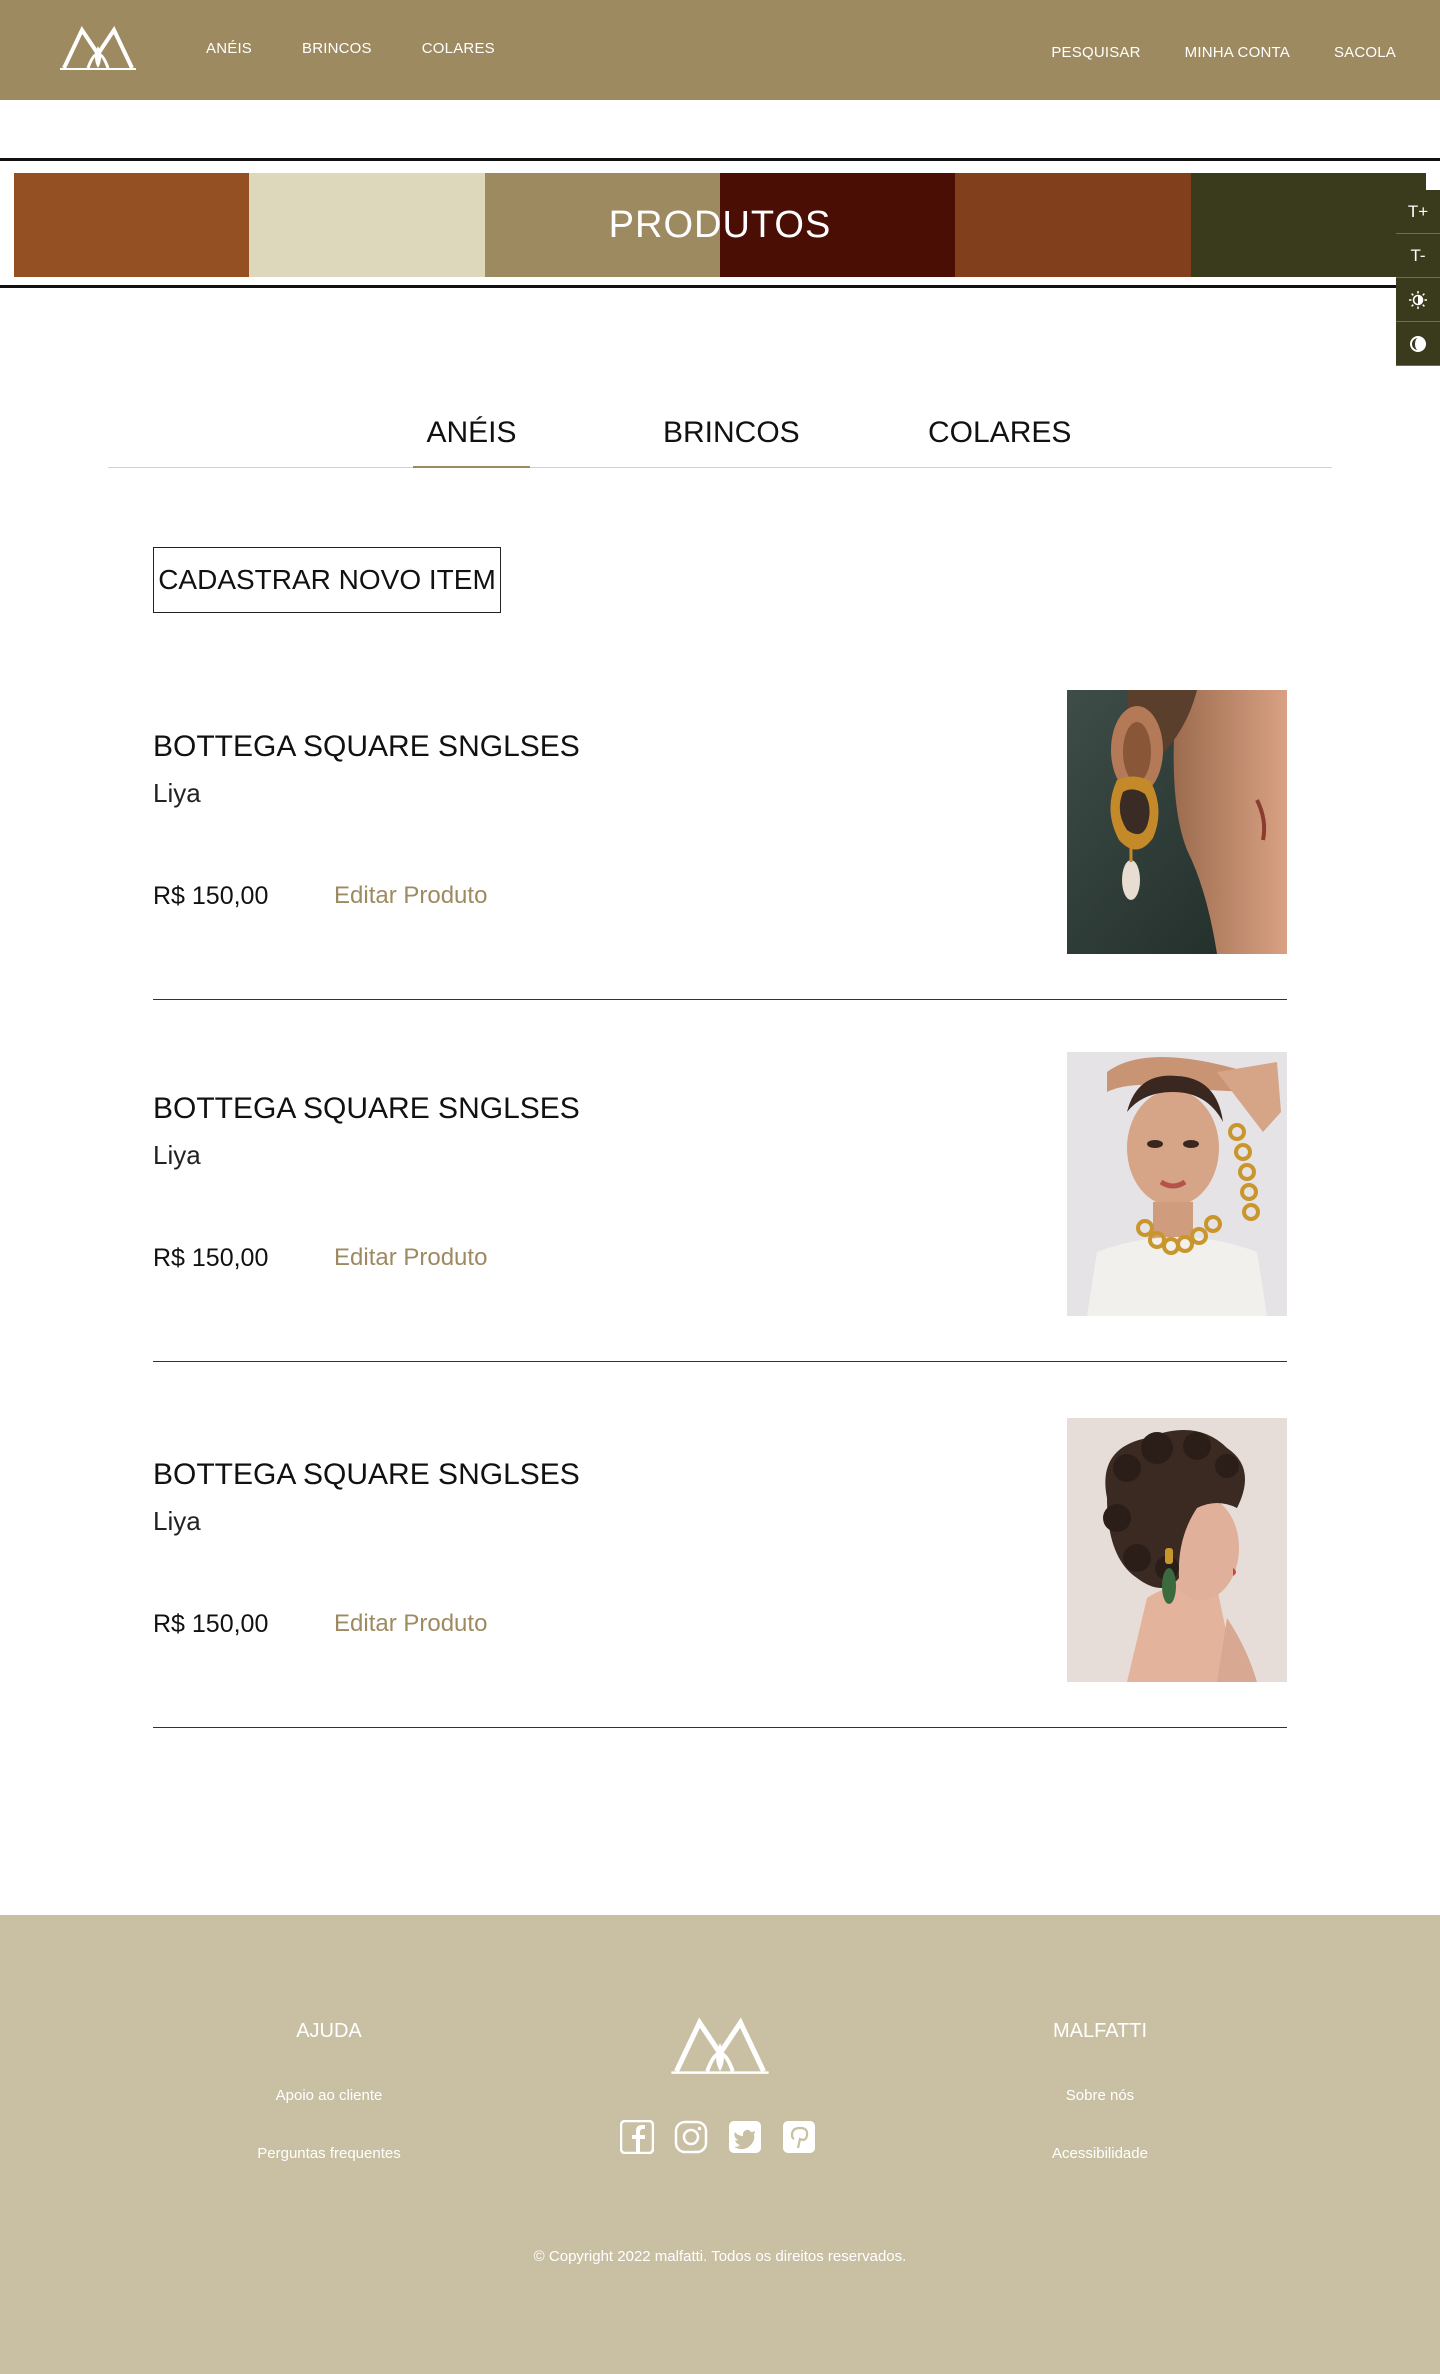  I want to click on curly-hair-earring-photo, so click(1177, 1550).